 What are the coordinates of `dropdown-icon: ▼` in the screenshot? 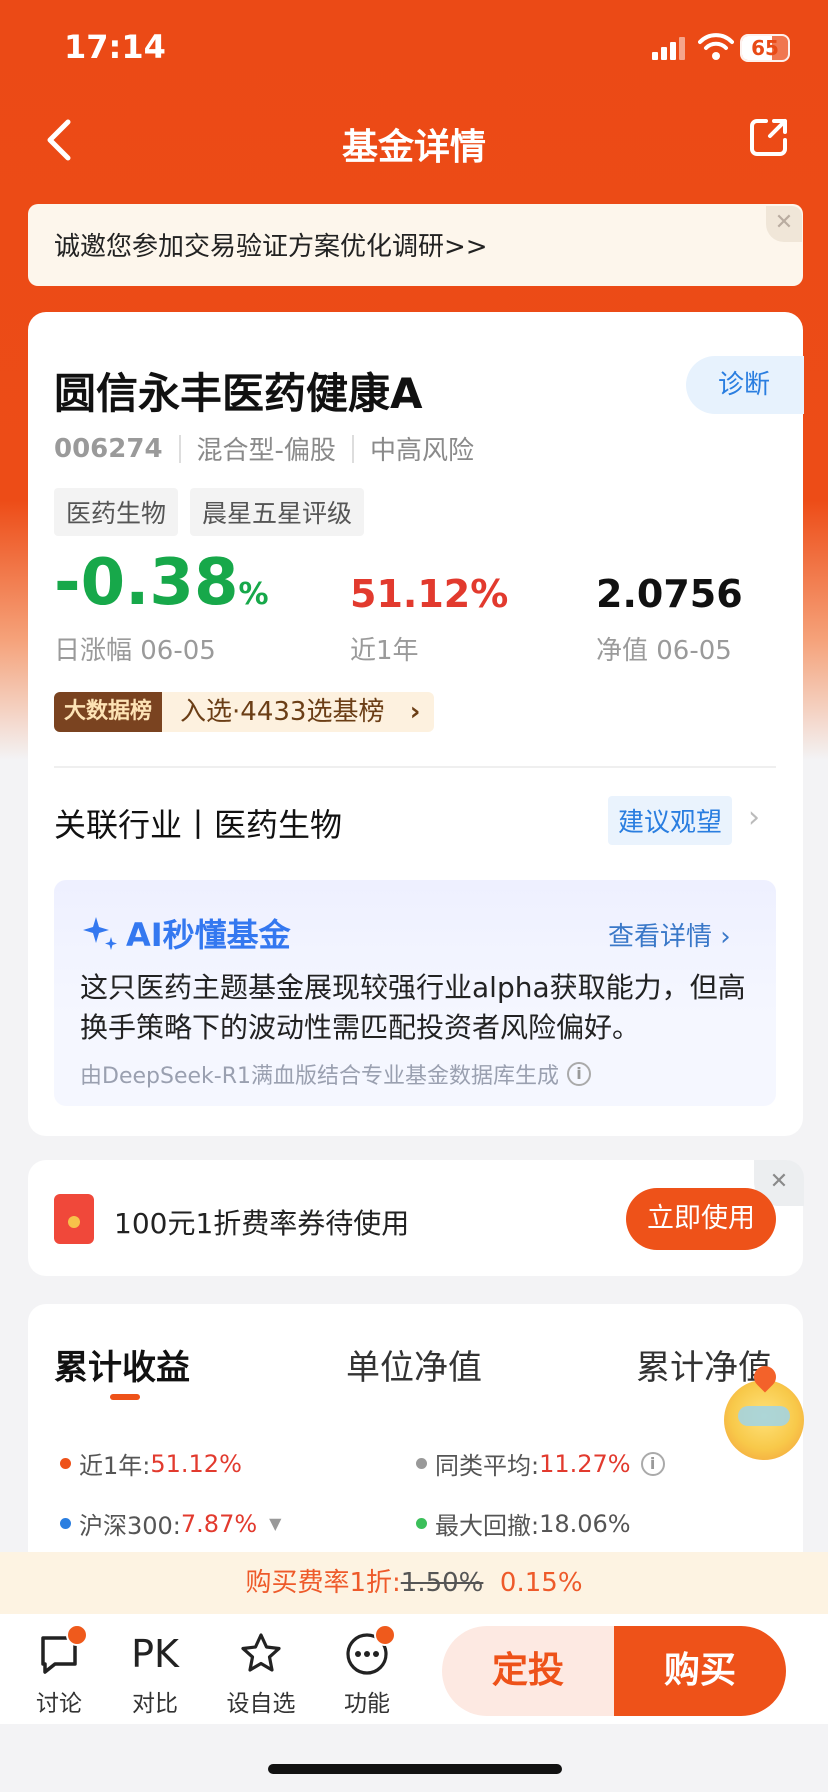 It's located at (275, 1523).